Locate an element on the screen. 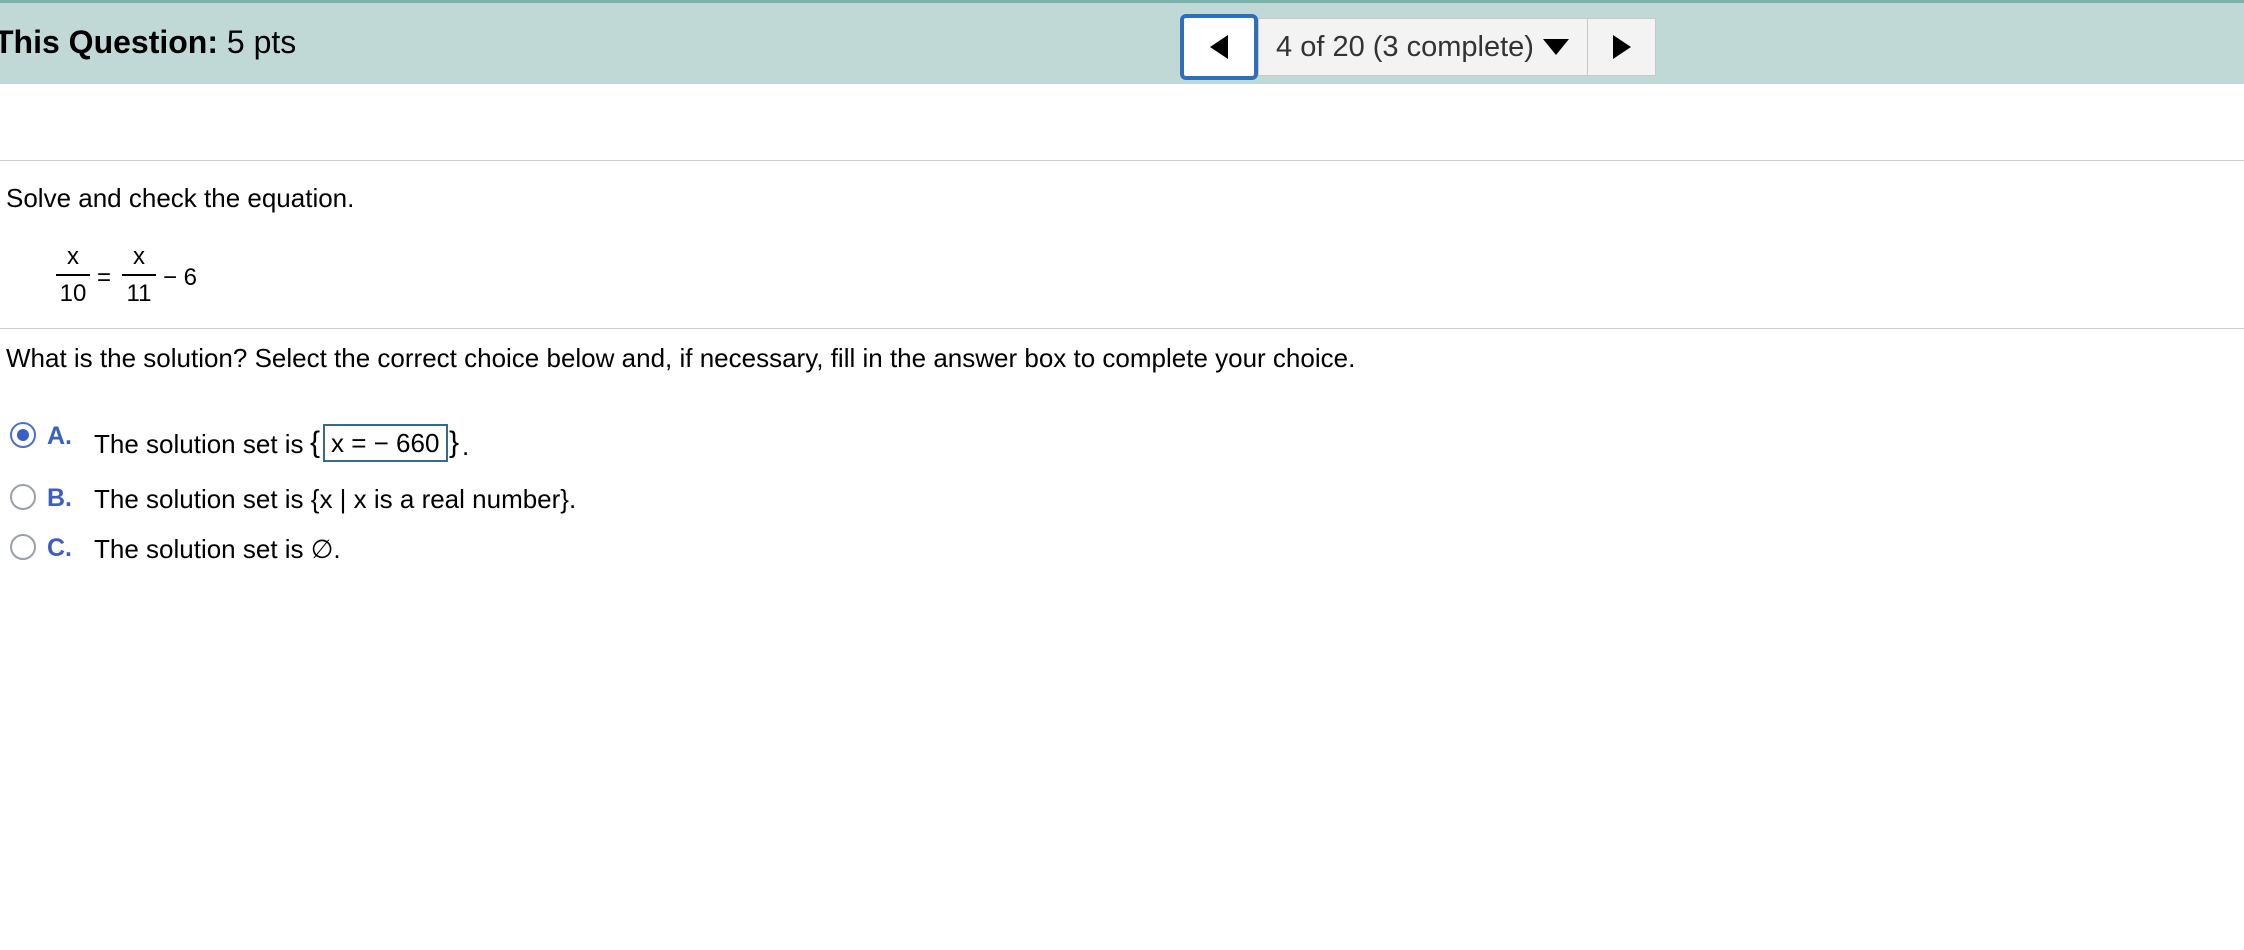 The width and height of the screenshot is (2244, 950). choice-b-radio is located at coordinates (23, 497).